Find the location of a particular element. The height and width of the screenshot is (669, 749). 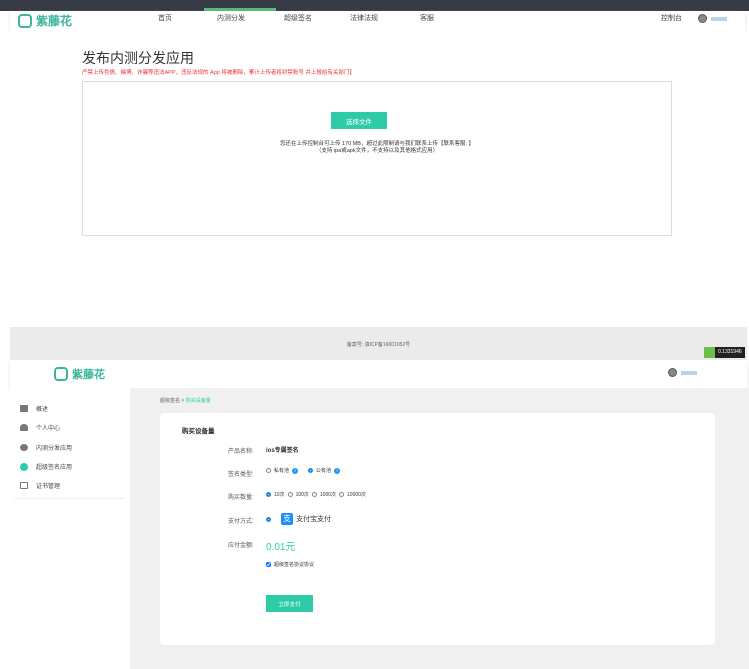

nav-super-sign: 超级签名 is located at coordinates (298, 18).